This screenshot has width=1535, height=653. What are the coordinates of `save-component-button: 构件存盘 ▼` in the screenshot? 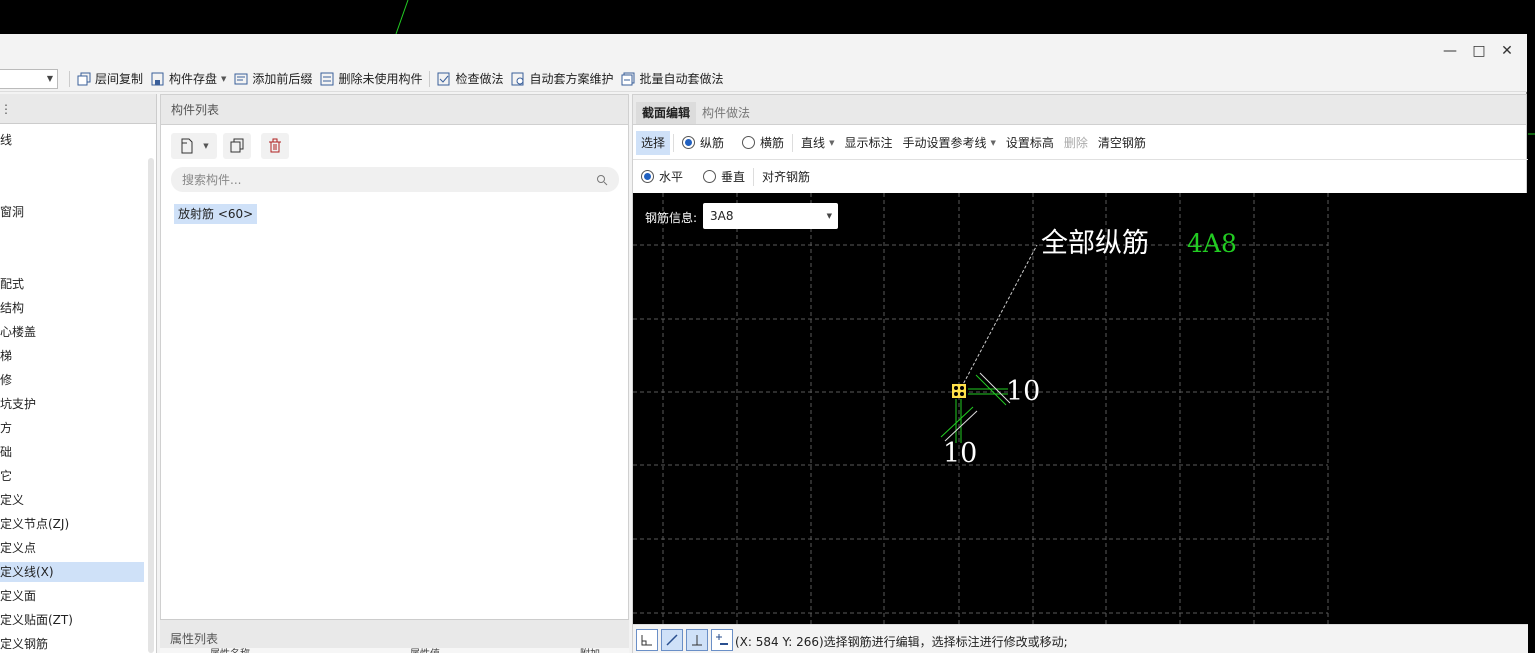 It's located at (188, 79).